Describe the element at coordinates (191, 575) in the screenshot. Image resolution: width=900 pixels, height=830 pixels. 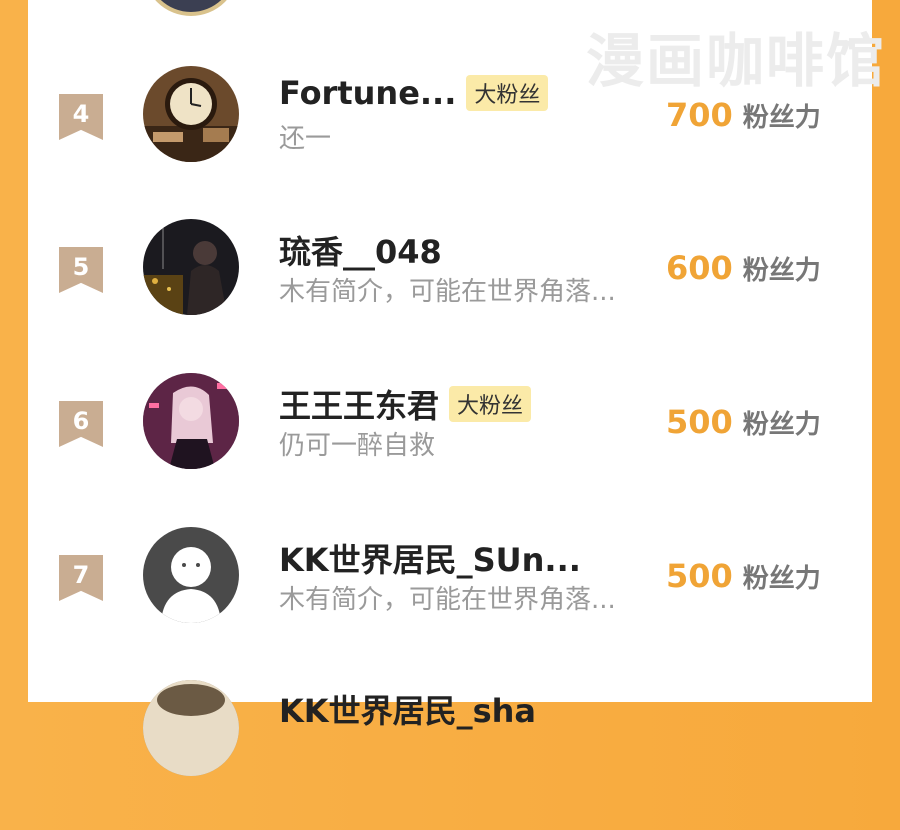
I see `default-ghost-avatar` at that location.